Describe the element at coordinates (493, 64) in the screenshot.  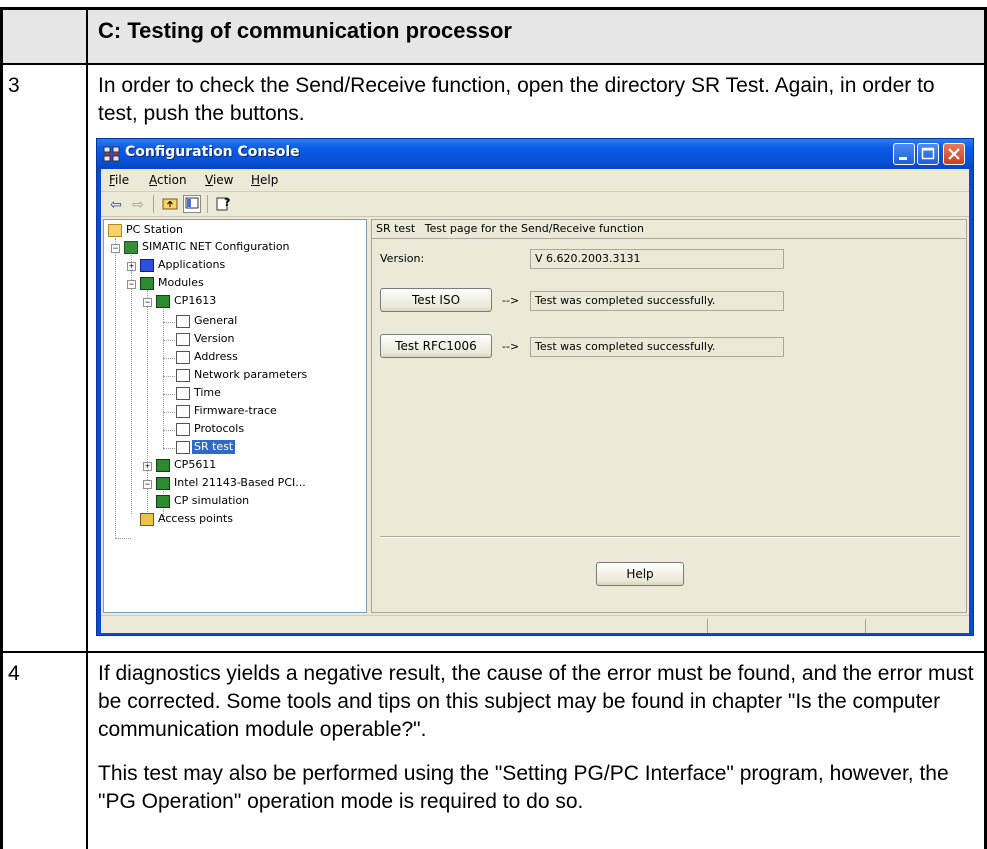
I see `header-divider` at that location.